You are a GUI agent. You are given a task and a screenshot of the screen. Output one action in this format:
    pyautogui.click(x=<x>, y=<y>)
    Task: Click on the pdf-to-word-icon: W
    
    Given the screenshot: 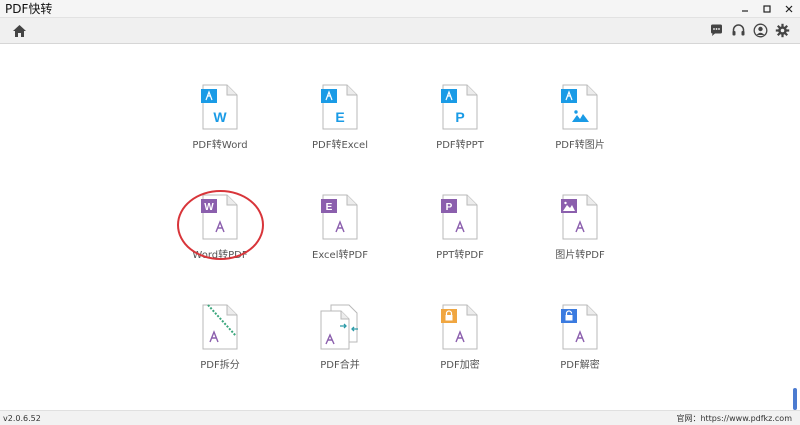 What is the action you would take?
    pyautogui.click(x=219, y=107)
    